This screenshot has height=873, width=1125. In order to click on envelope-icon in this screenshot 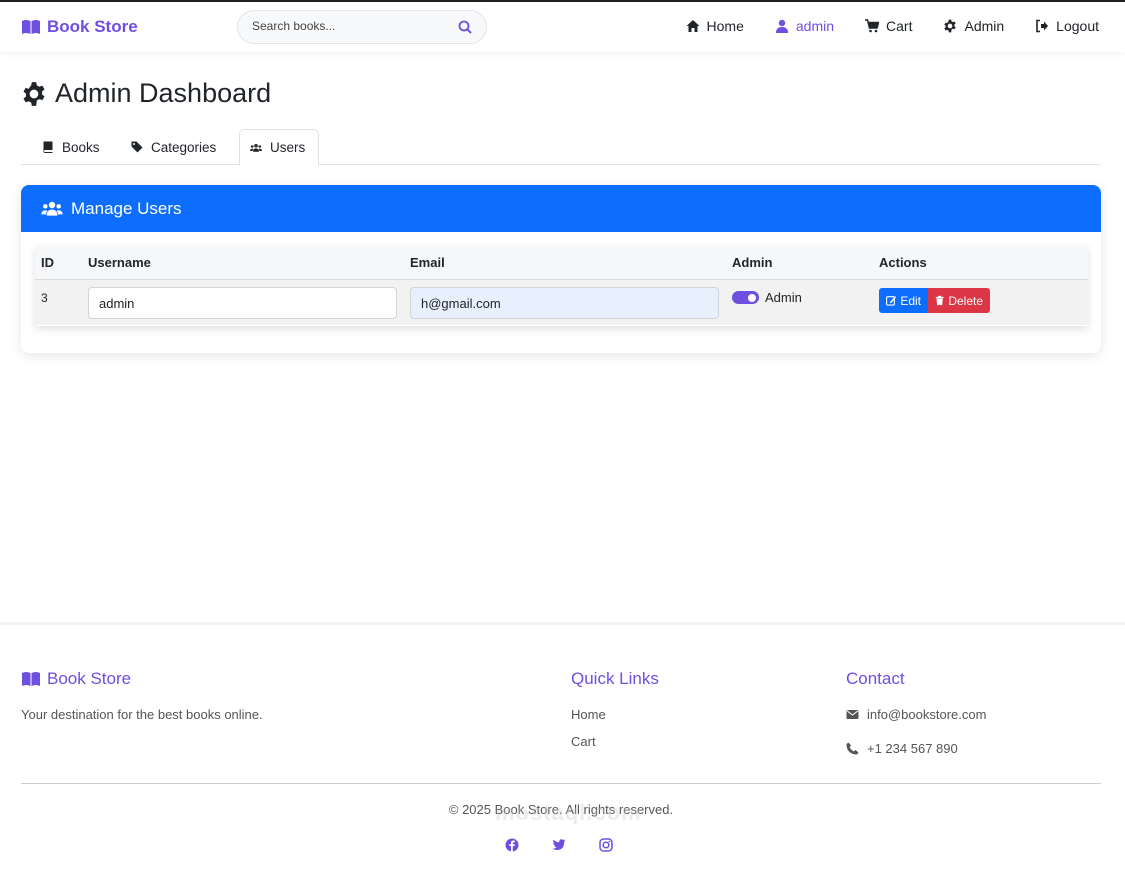, I will do `click(852, 714)`.